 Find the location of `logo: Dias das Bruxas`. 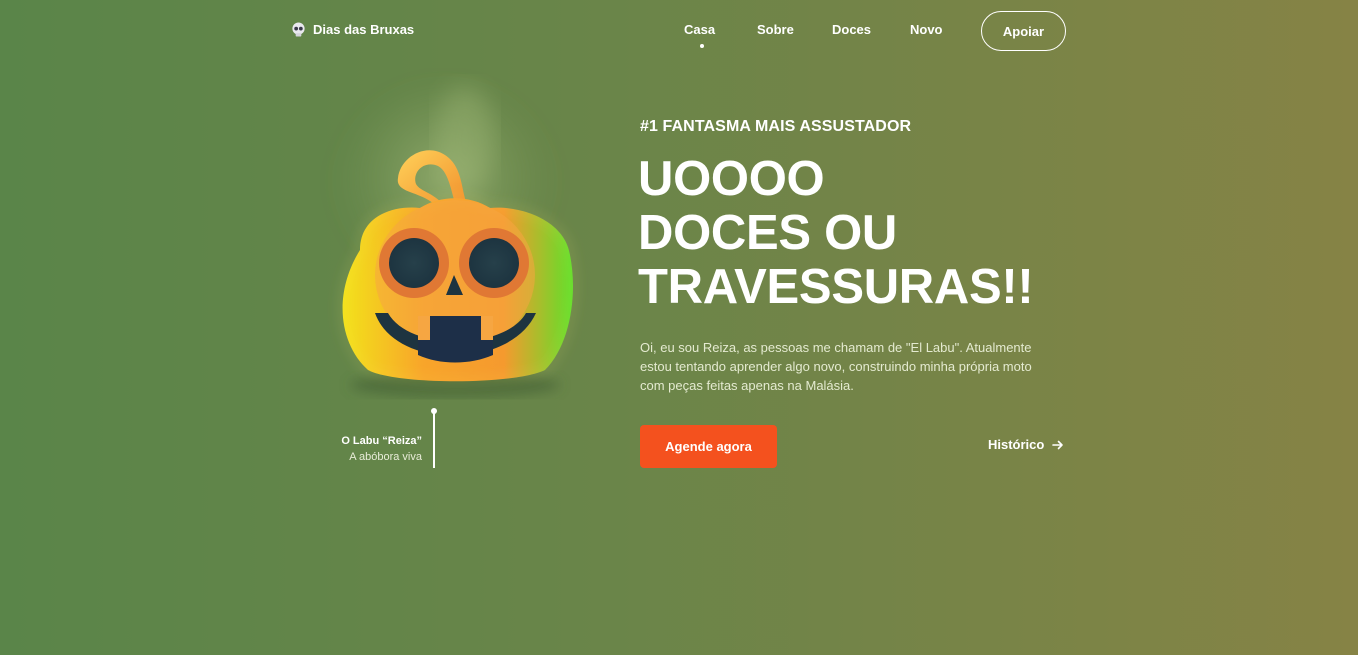

logo: Dias das Bruxas is located at coordinates (352, 29).